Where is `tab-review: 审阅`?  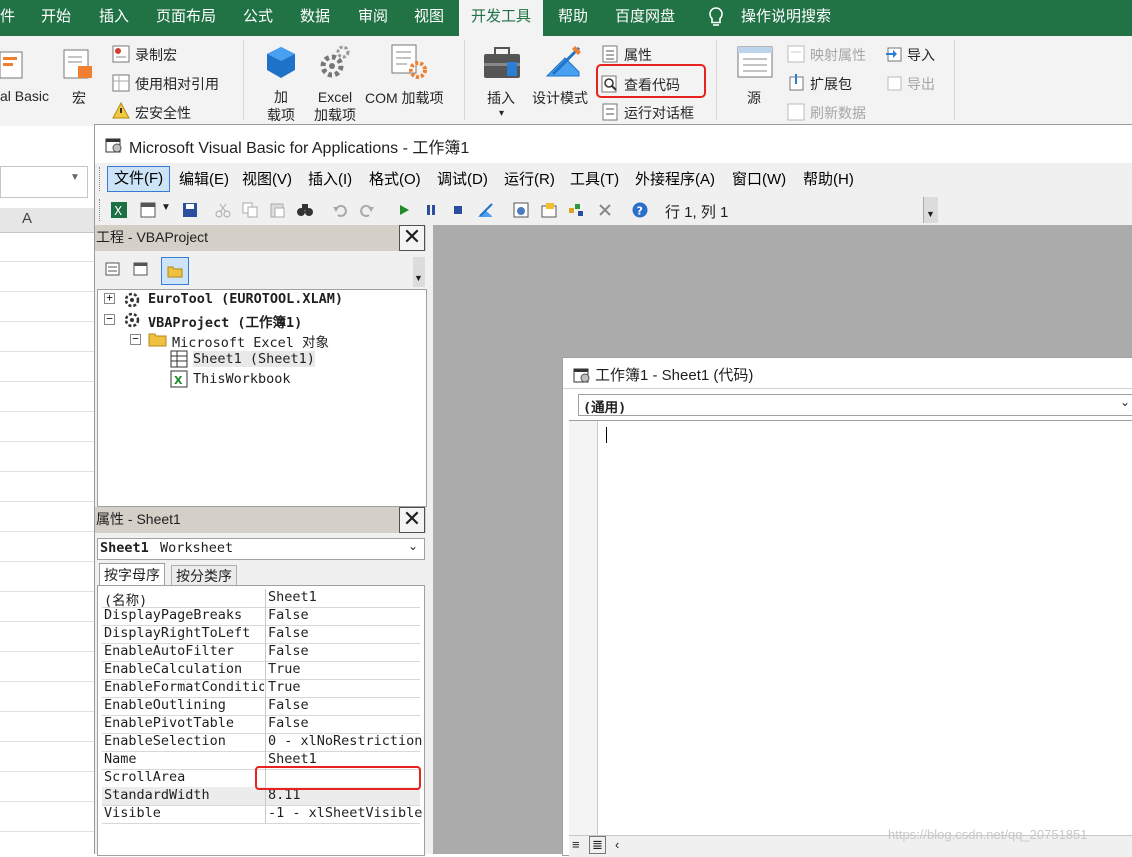
tab-review: 审阅 is located at coordinates (373, 18).